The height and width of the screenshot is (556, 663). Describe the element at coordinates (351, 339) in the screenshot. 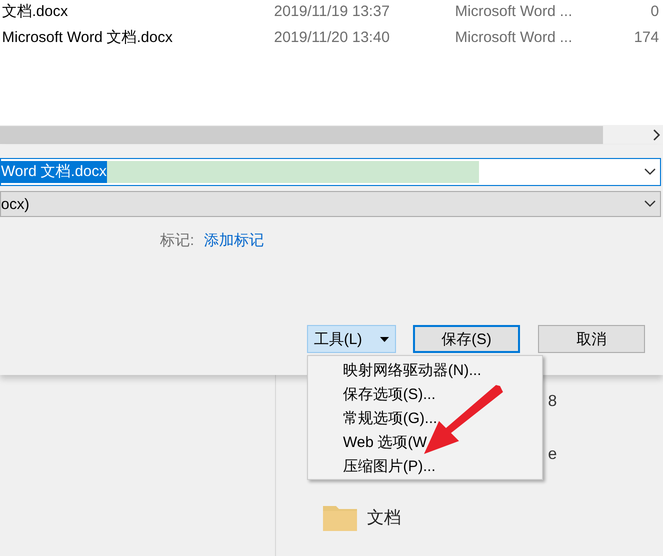

I see `tools-button: 工具(L)` at that location.